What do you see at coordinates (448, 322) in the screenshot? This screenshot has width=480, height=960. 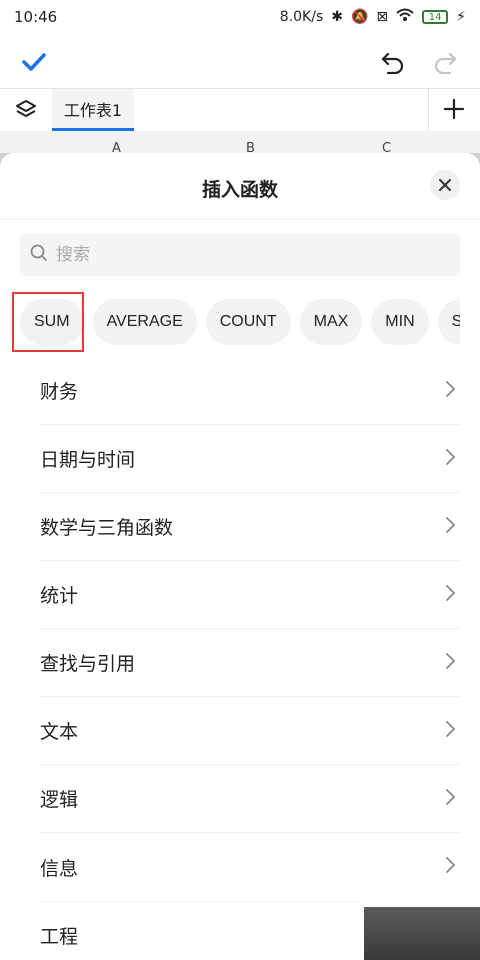 I see `chip-stdev: STDEV` at bounding box center [448, 322].